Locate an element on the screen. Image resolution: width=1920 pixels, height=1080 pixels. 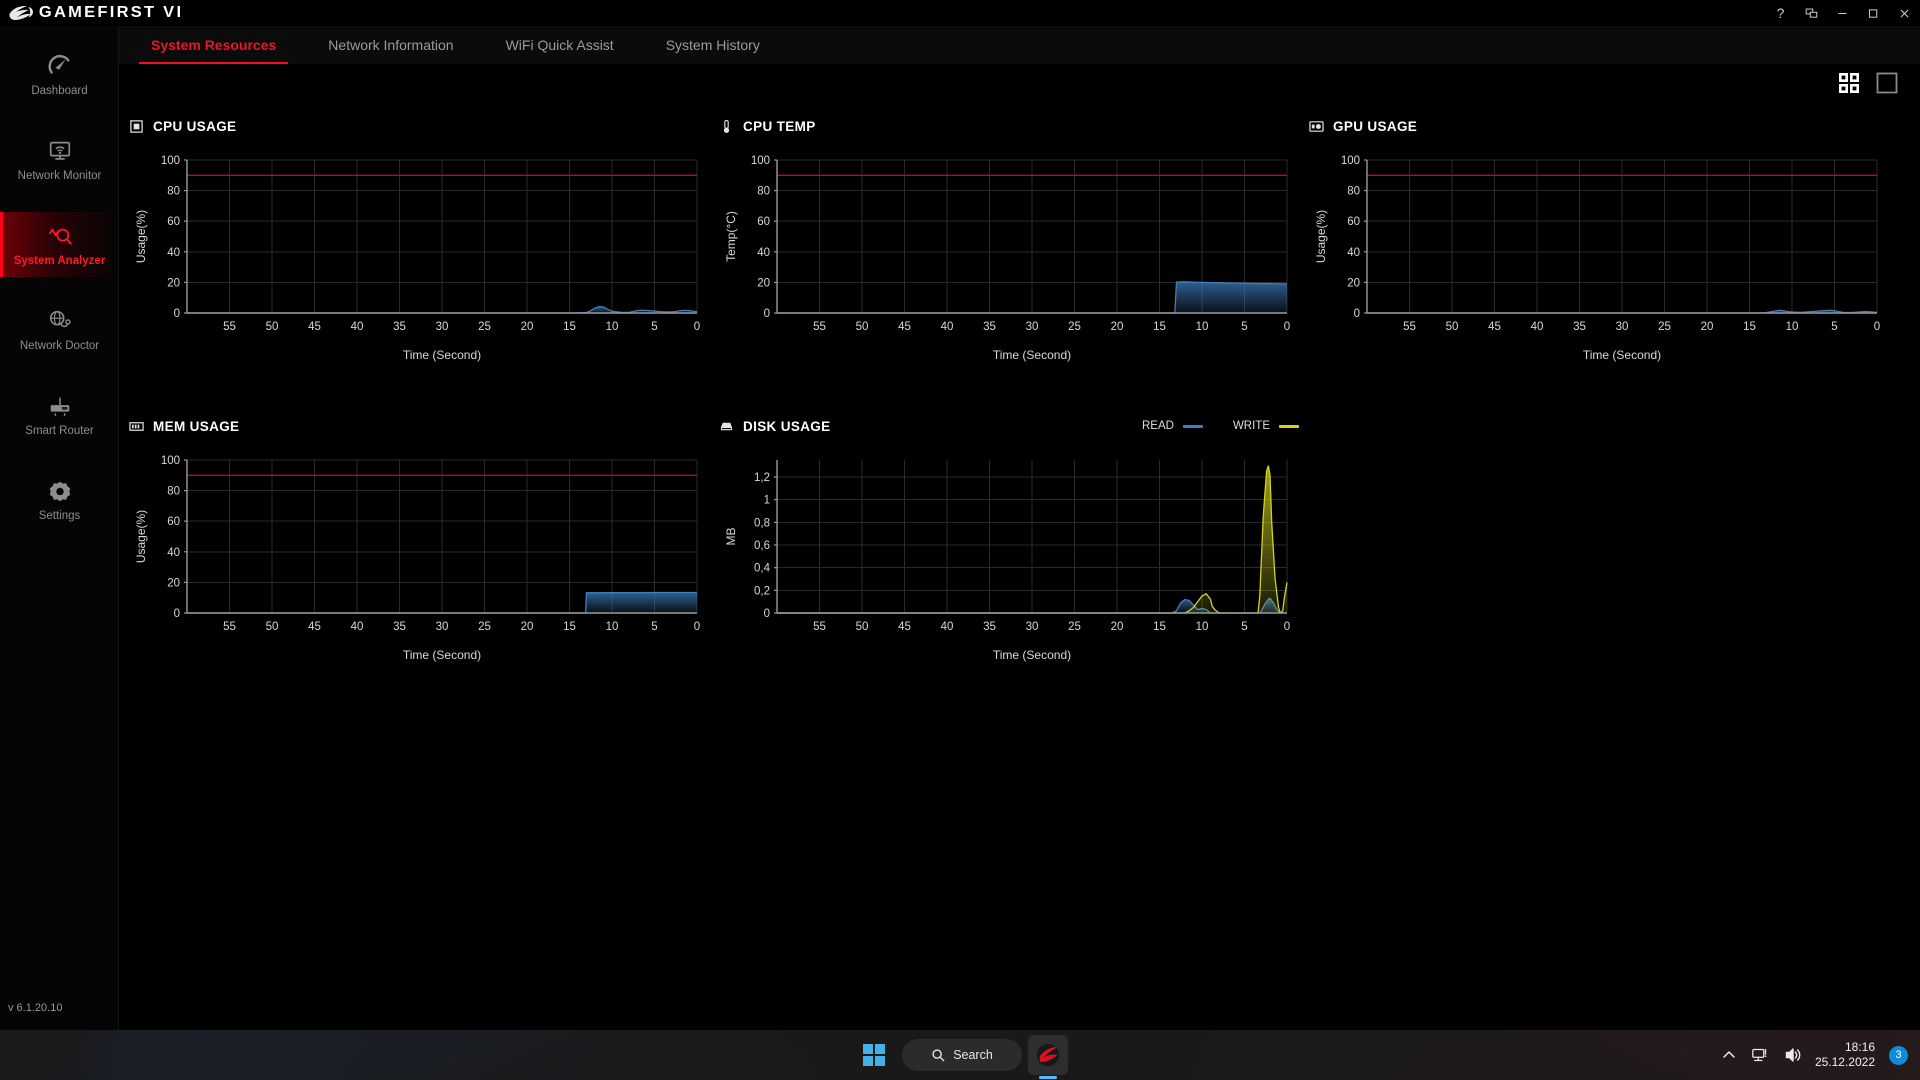
taskbar-center-group: Search is located at coordinates (960, 1055).